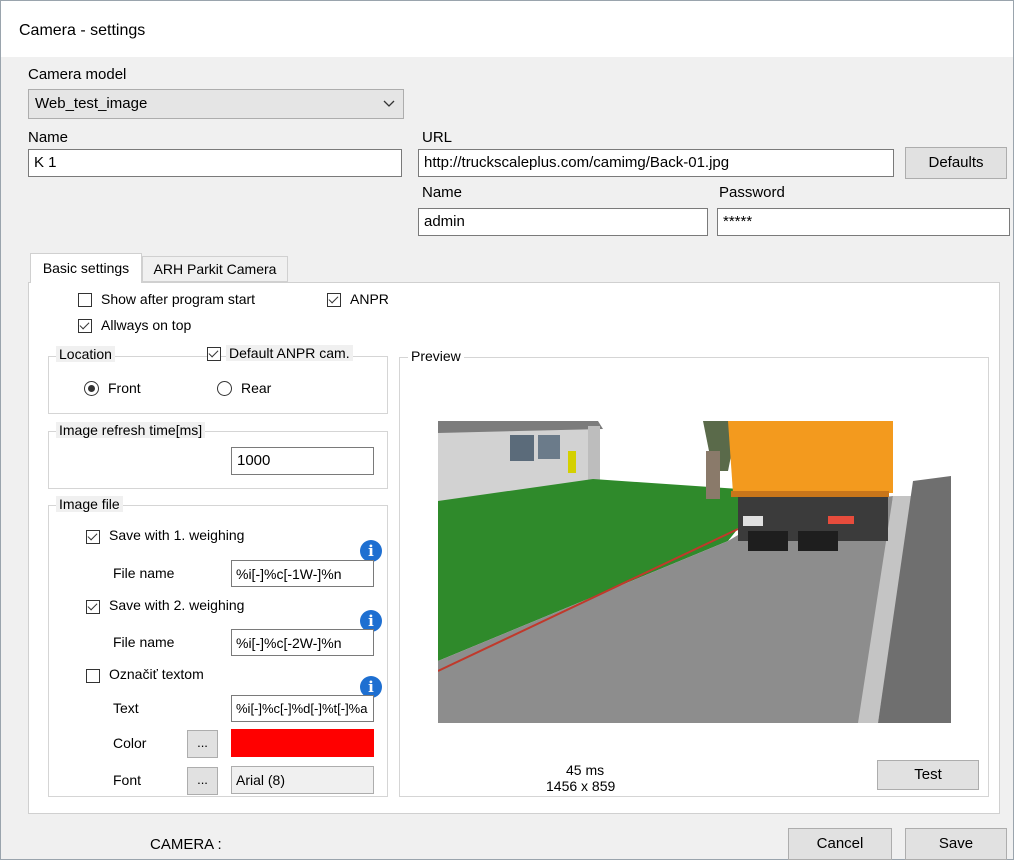 The image size is (1014, 860). I want to click on info-icon: i, so click(371, 551).